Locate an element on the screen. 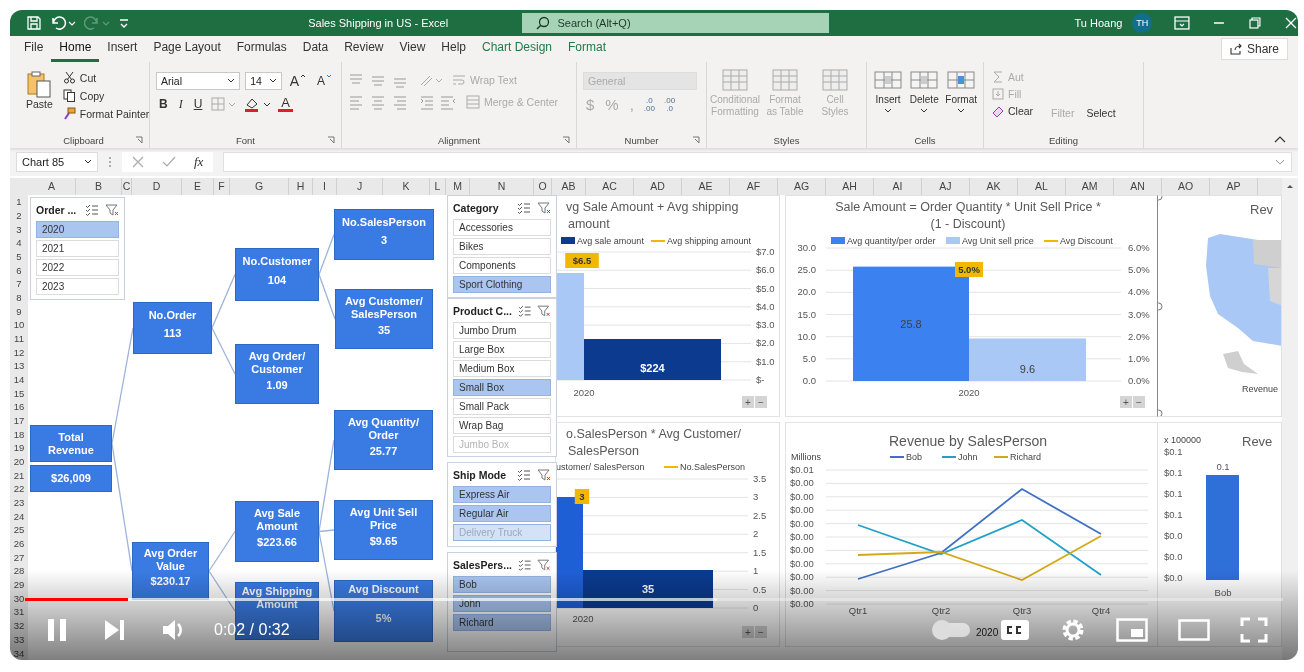 This screenshot has height=672, width=1304. theater-icon is located at coordinates (1194, 630).